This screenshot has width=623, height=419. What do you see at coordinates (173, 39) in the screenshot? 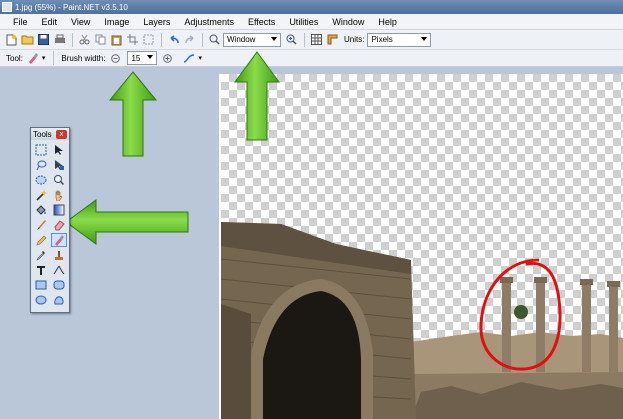
I see `undo-button` at bounding box center [173, 39].